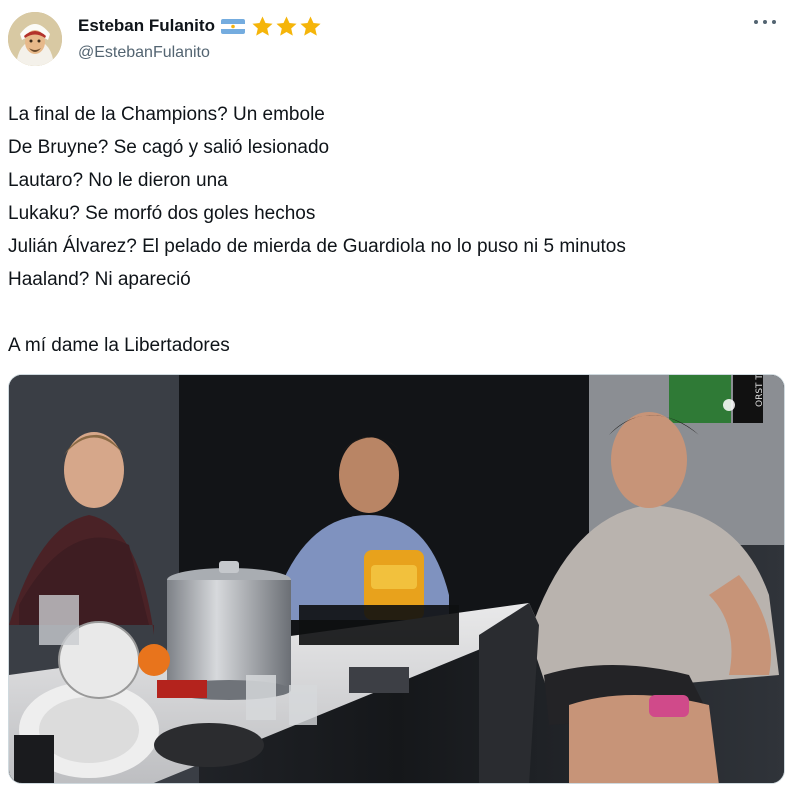 The height and width of the screenshot is (790, 790). Describe the element at coordinates (146, 26) in the screenshot. I see `display-name: Esteban Fulanito` at that location.